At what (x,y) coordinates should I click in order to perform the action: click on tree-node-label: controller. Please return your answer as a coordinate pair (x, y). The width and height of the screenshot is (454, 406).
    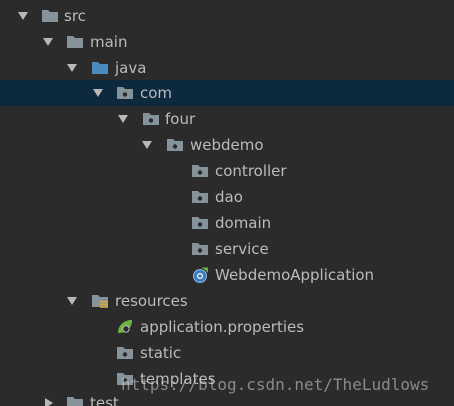
    Looking at the image, I should click on (251, 171).